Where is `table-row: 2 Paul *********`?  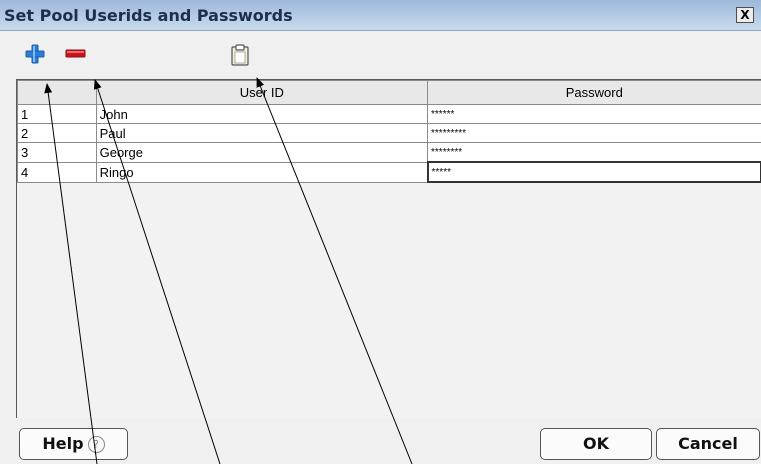
table-row: 2 Paul ********* is located at coordinates (389, 133).